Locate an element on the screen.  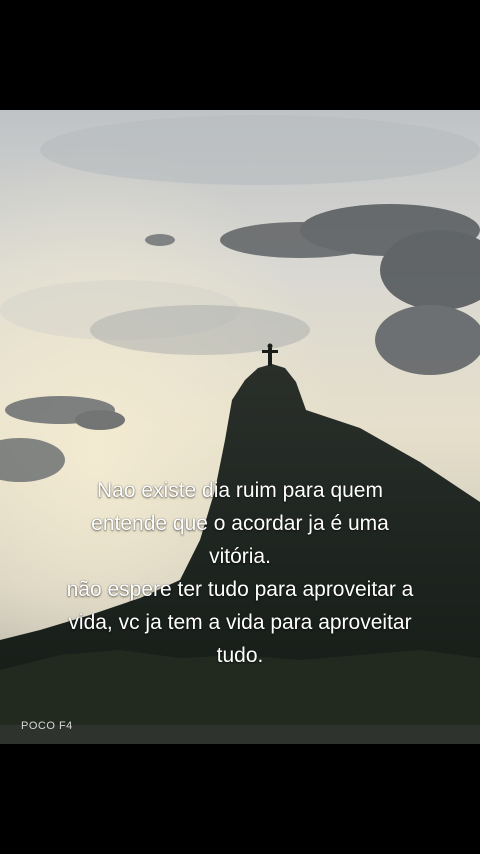
caption-line-2: entende que o acordar ja é uma is located at coordinates (240, 523).